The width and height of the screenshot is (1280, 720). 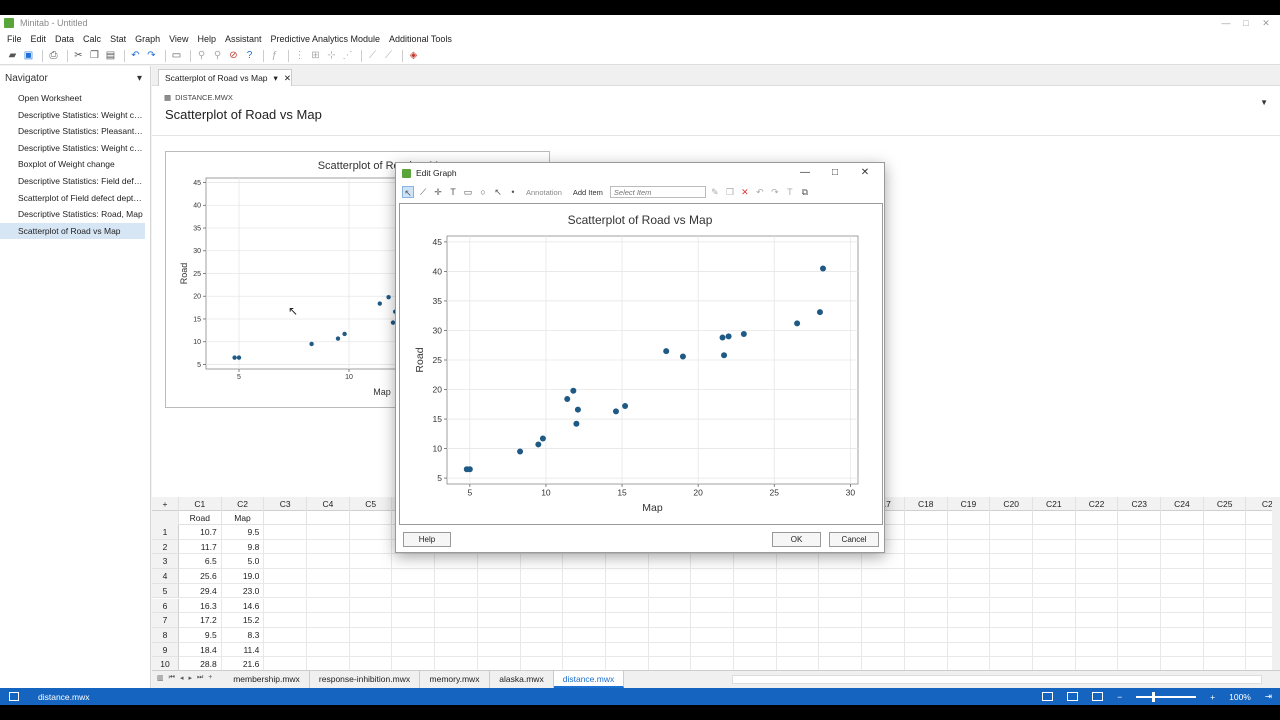 I want to click on graph-tool-icon: ⊹, so click(x=331, y=55).